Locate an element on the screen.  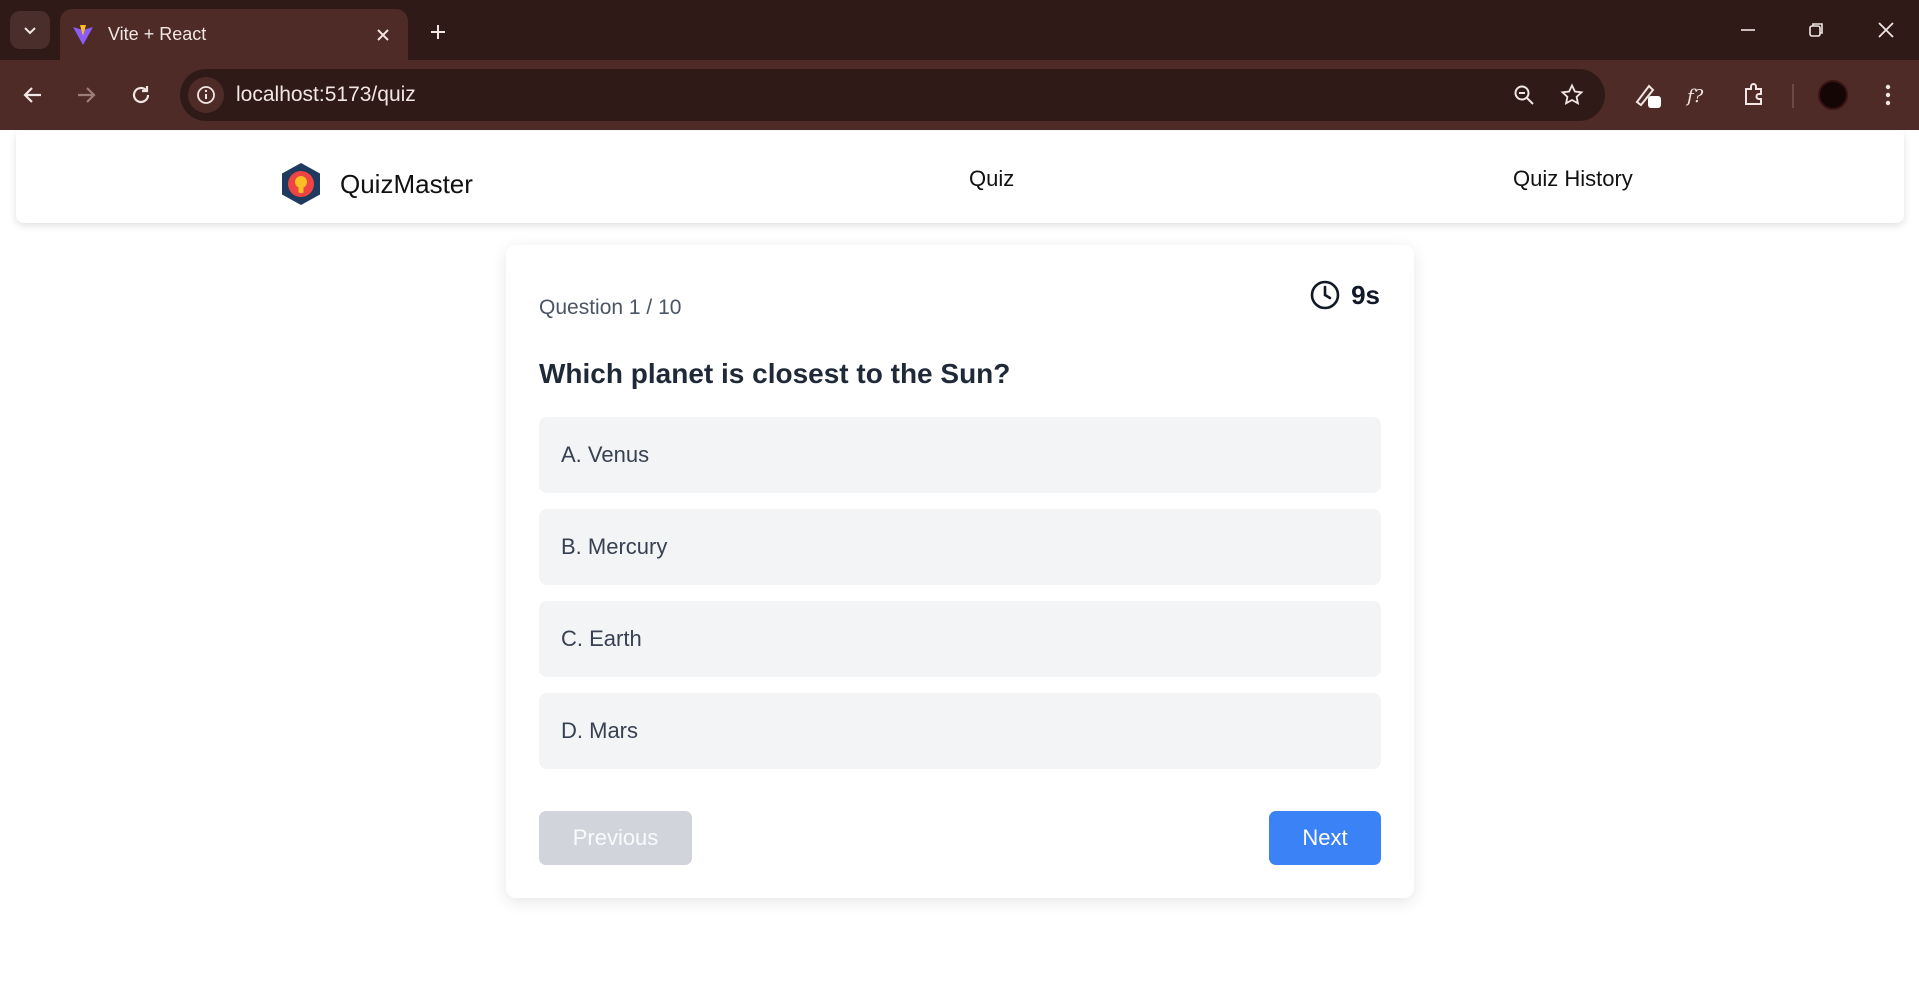
quizmaster-logo-icon is located at coordinates (301, 184).